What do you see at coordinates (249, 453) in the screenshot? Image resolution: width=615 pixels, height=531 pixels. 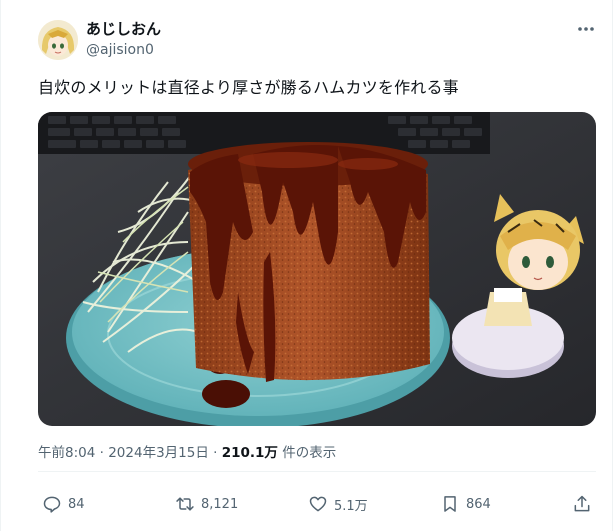 I see `views-count: 210.1万` at bounding box center [249, 453].